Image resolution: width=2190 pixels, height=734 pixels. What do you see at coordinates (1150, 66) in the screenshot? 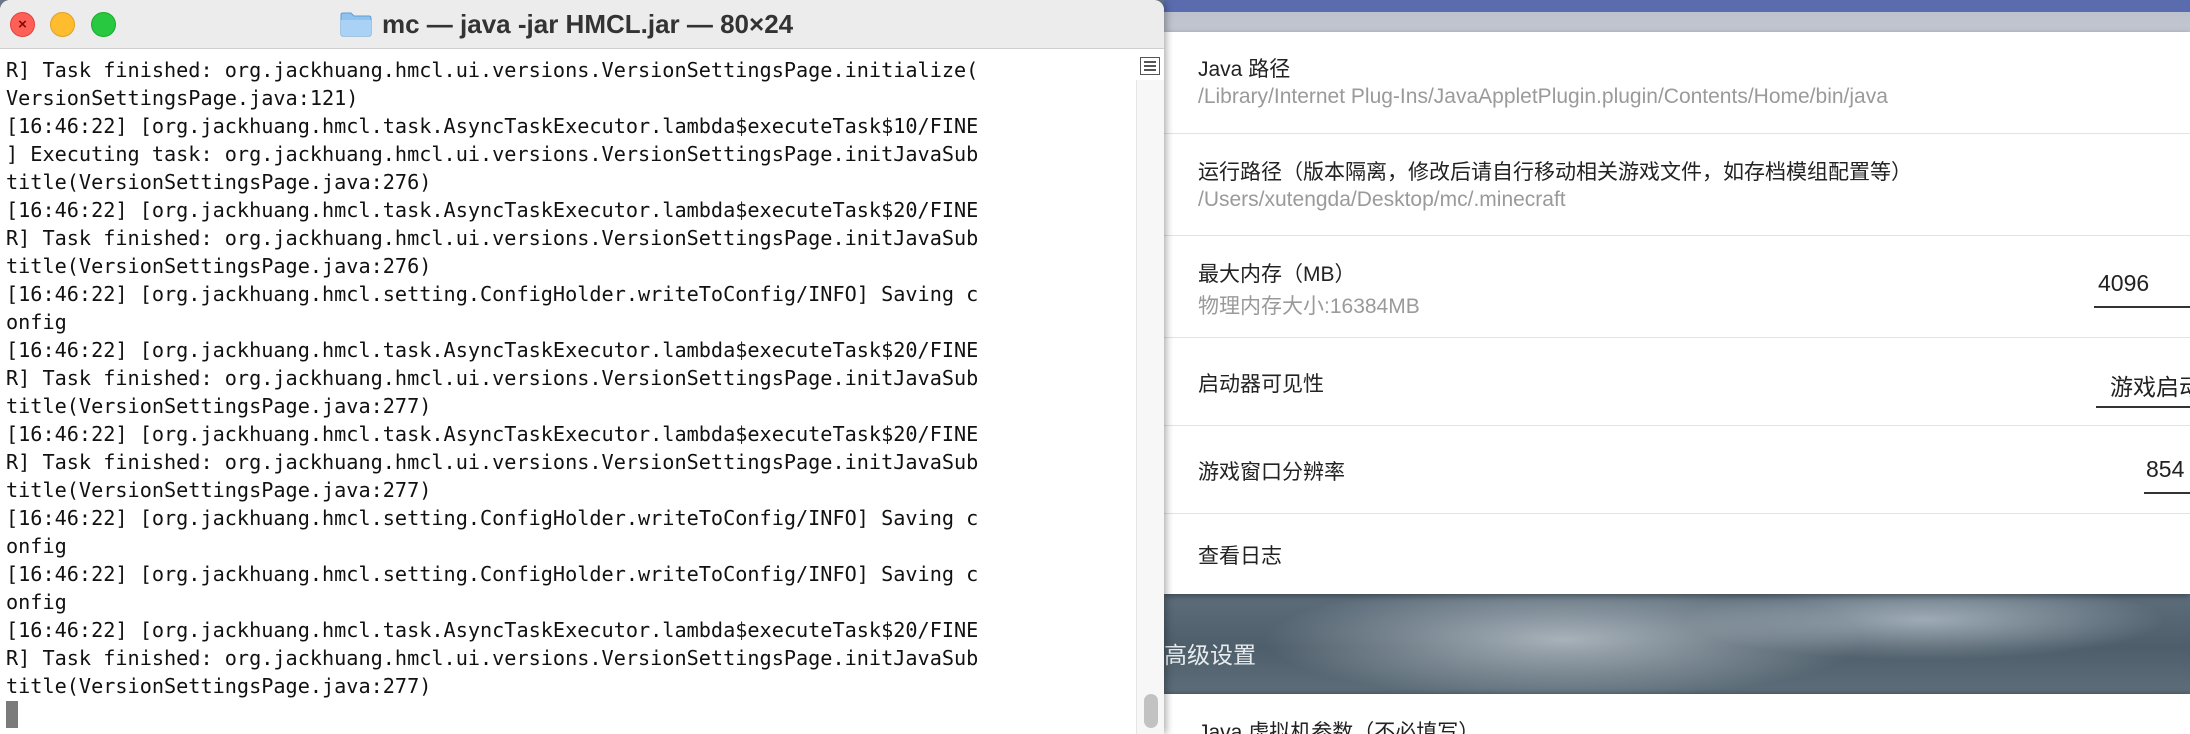
I see `sidebar-toggle-icon` at bounding box center [1150, 66].